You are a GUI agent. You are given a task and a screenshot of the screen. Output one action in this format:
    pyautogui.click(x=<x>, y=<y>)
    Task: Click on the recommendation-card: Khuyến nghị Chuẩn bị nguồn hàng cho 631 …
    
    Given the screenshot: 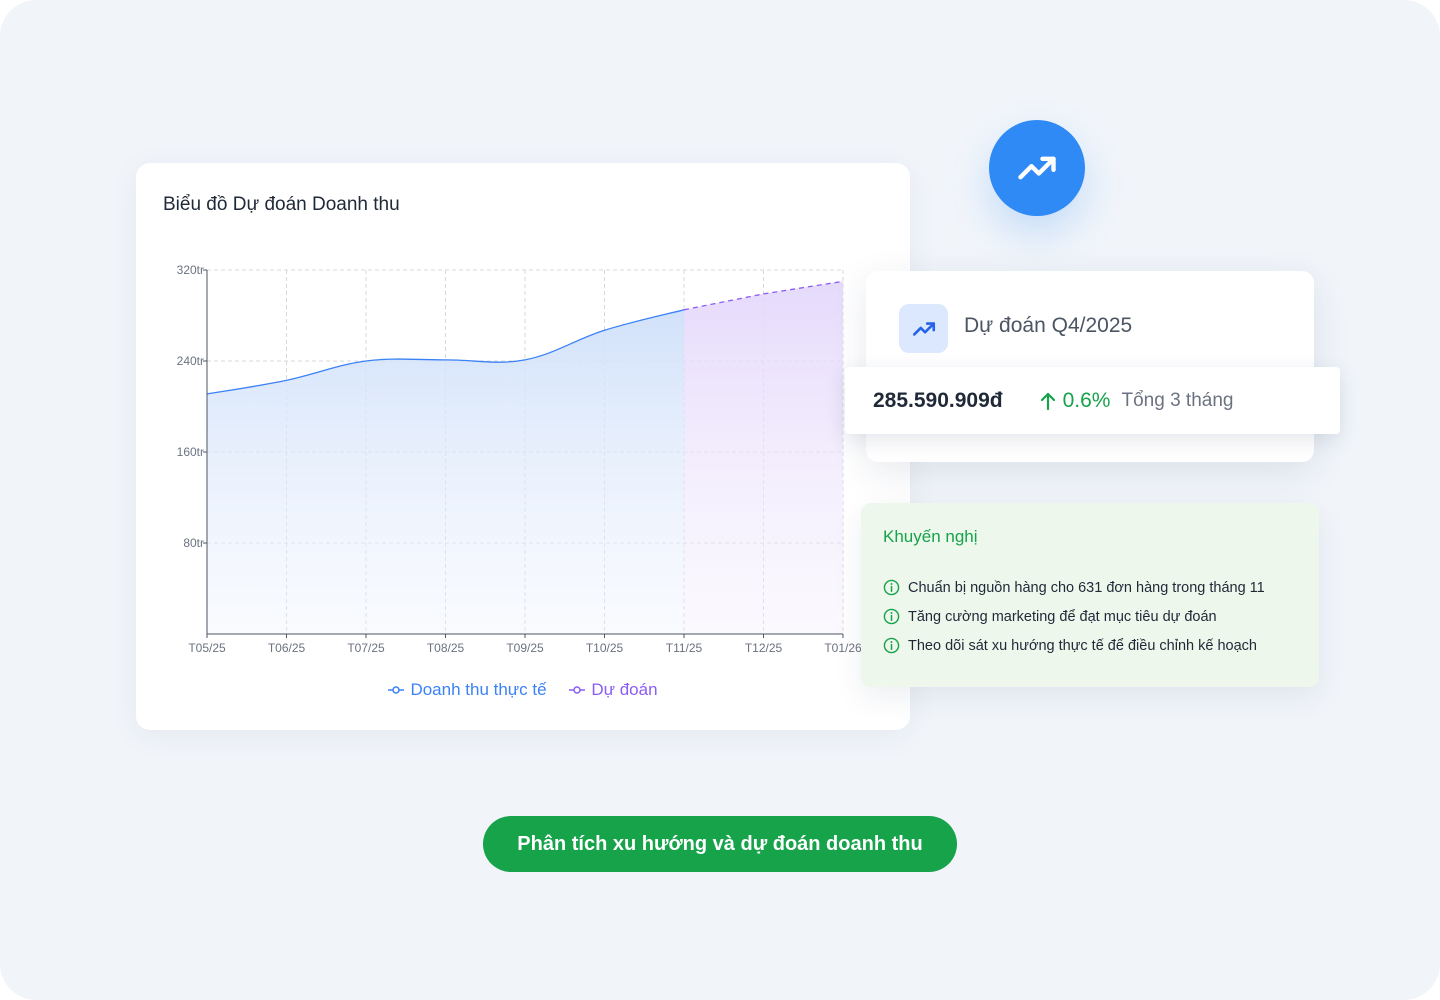 What is the action you would take?
    pyautogui.click(x=1090, y=595)
    